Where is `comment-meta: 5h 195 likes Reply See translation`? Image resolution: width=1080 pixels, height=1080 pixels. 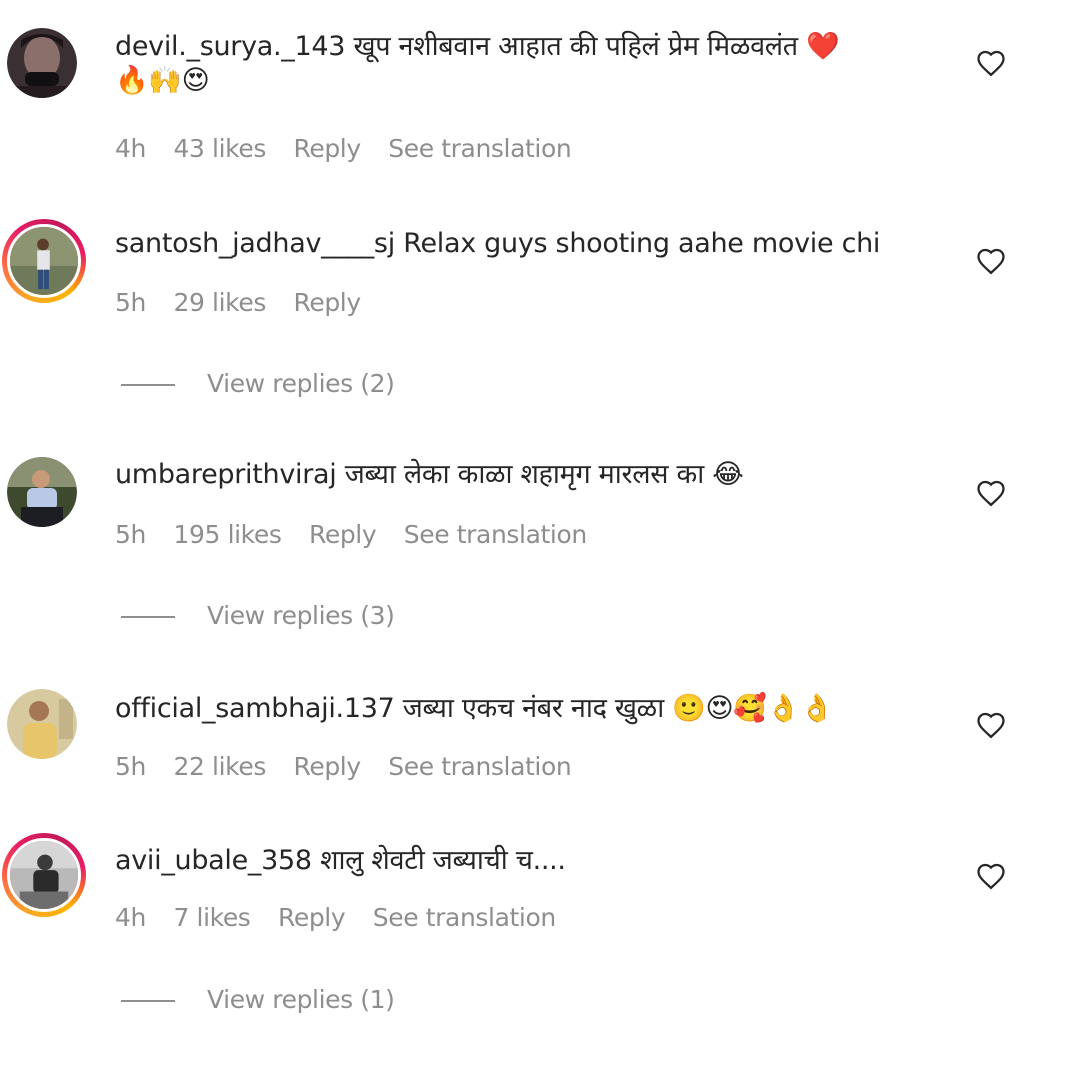 comment-meta: 5h 195 likes Reply See translation is located at coordinates (361, 534).